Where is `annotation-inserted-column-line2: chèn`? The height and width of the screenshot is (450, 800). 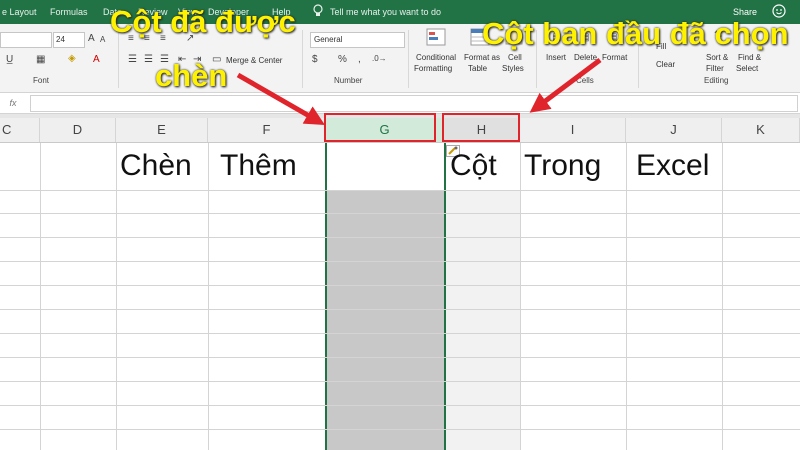 annotation-inserted-column-line2: chèn is located at coordinates (191, 75).